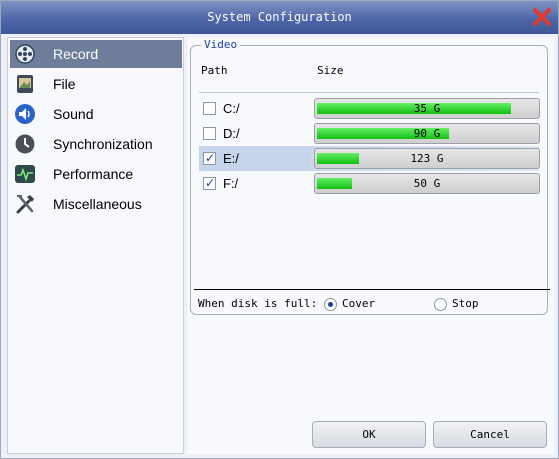 This screenshot has width=559, height=459. I want to click on sidebar-item-label: Record, so click(76, 54).